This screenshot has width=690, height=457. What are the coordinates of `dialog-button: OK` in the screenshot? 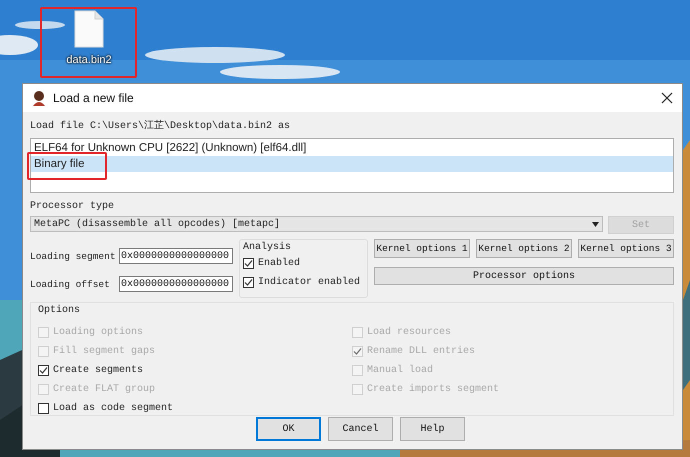 It's located at (288, 429).